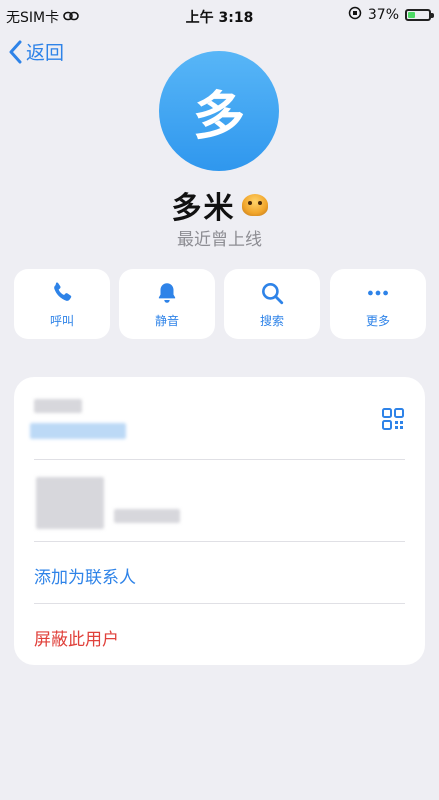 The image size is (439, 800). What do you see at coordinates (220, 304) in the screenshot?
I see `action-bar: 呼叫 静音 搜索 更多` at bounding box center [220, 304].